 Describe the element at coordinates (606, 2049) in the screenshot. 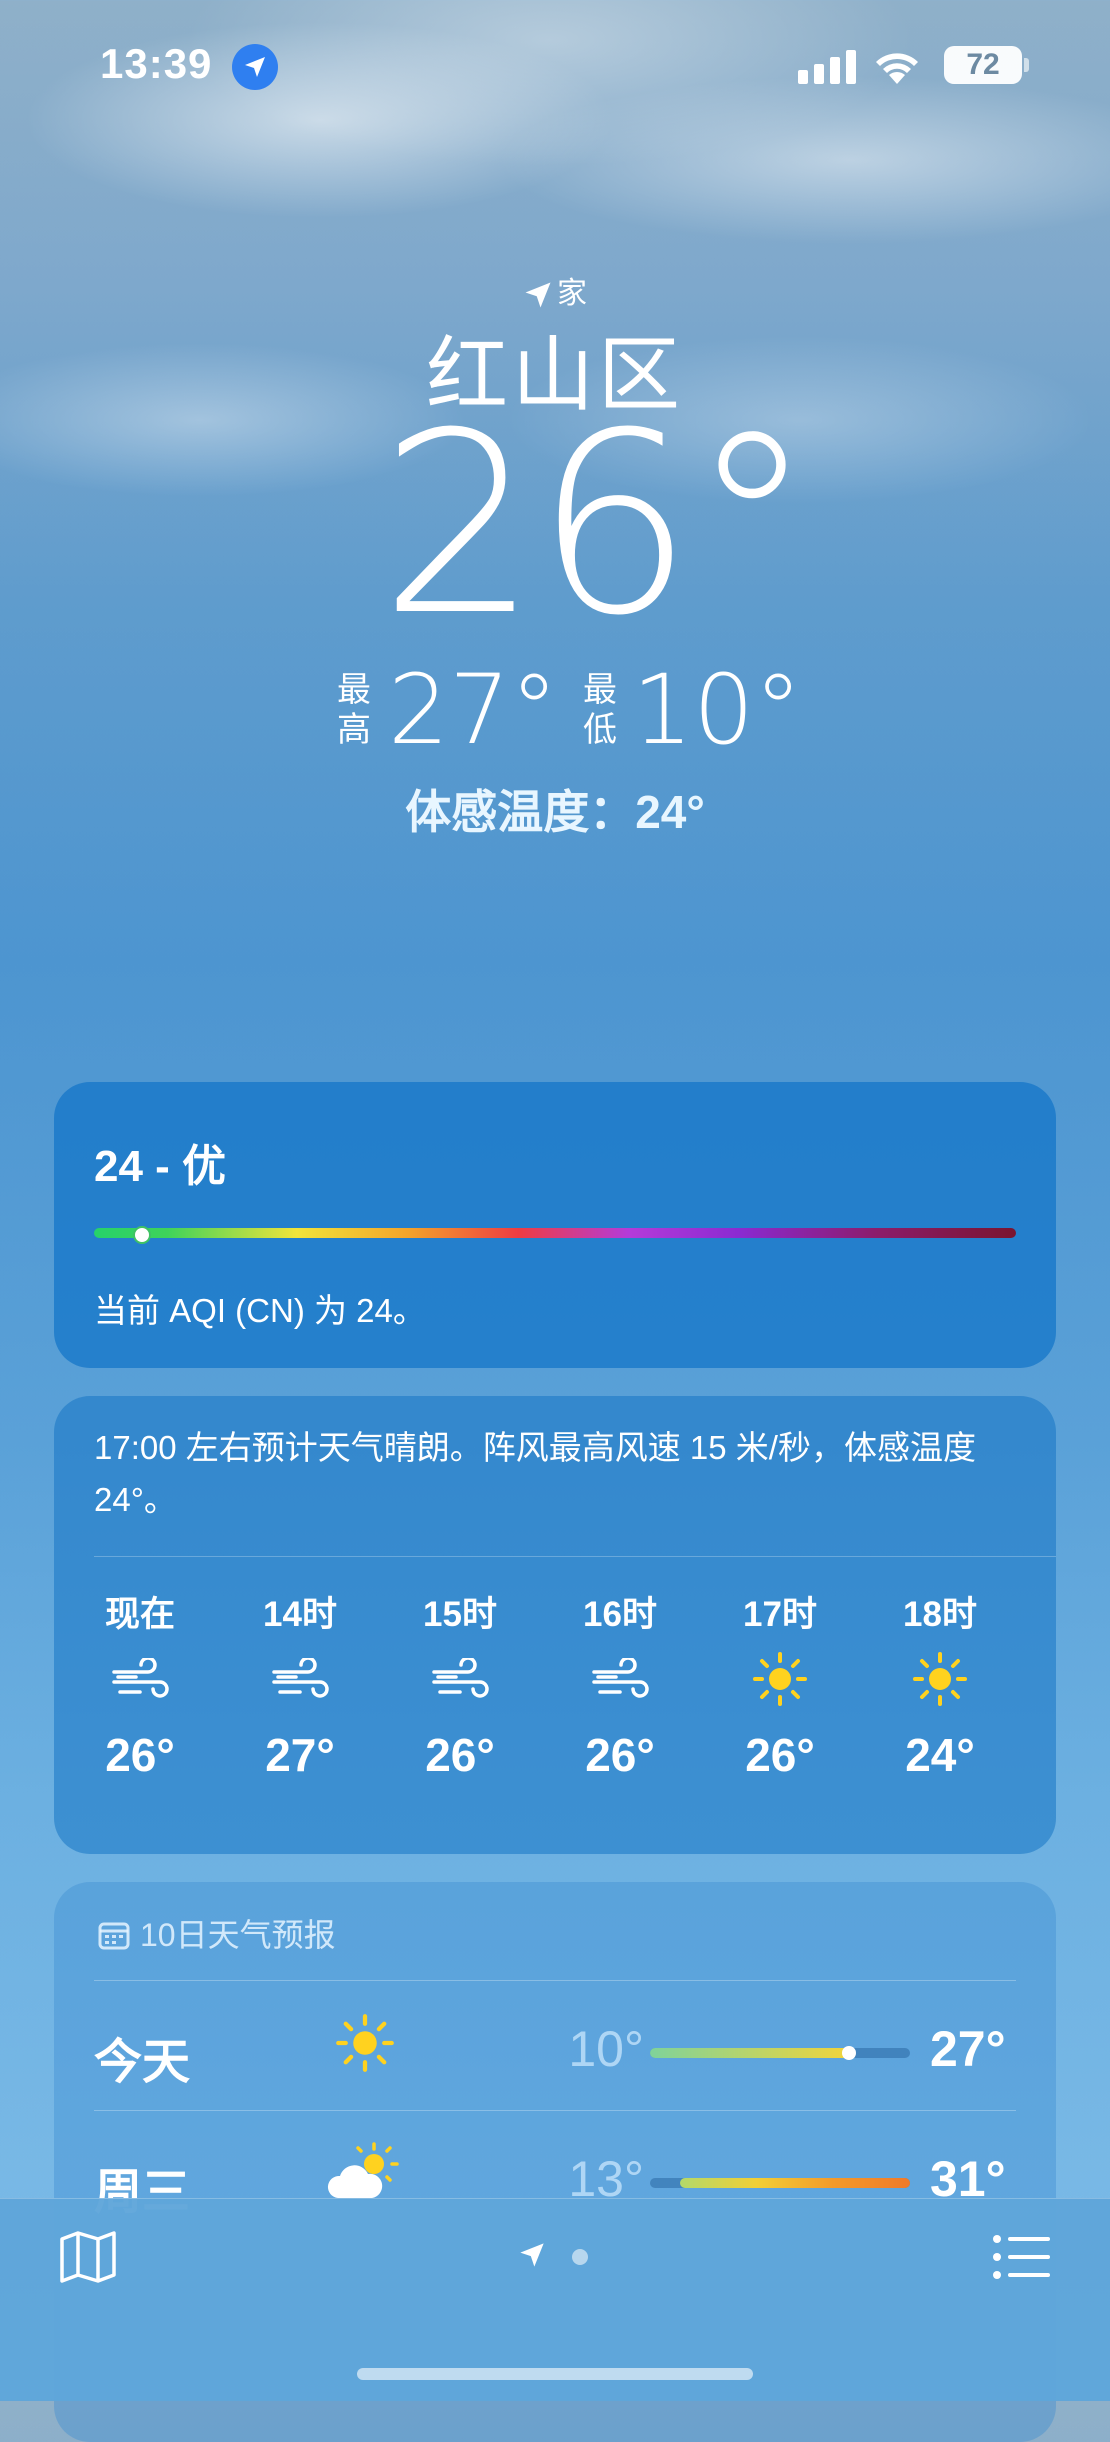

I see `day-low: 10°` at that location.